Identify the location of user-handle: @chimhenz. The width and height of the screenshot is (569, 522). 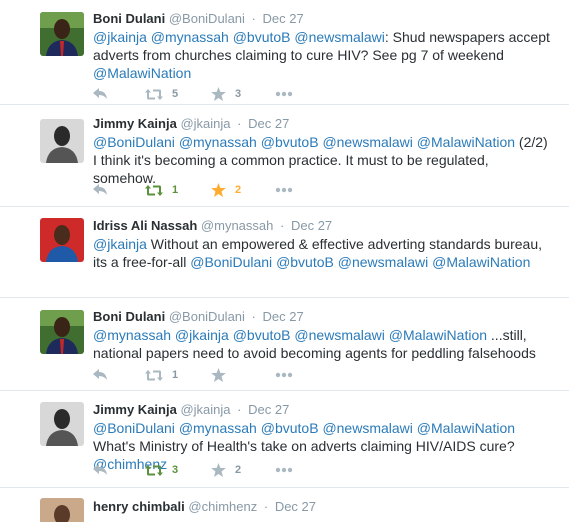
(222, 506).